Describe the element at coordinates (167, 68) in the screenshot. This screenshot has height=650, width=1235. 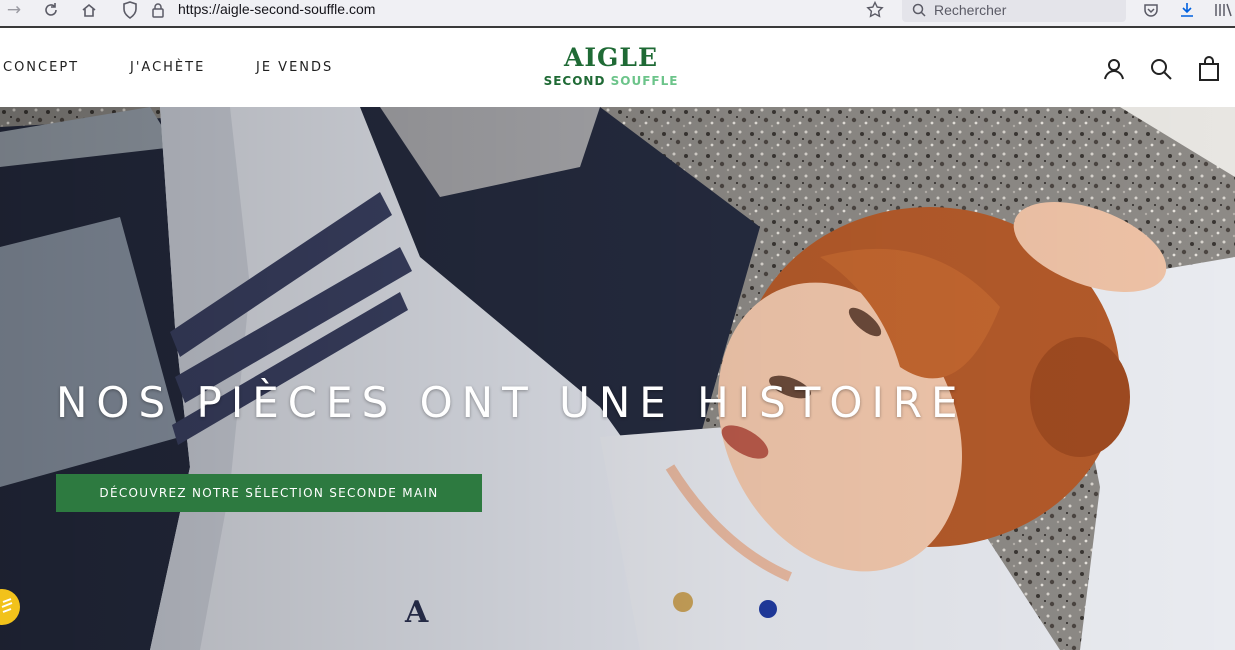
I see `nav-j-achete: J'ACHÈTE` at that location.